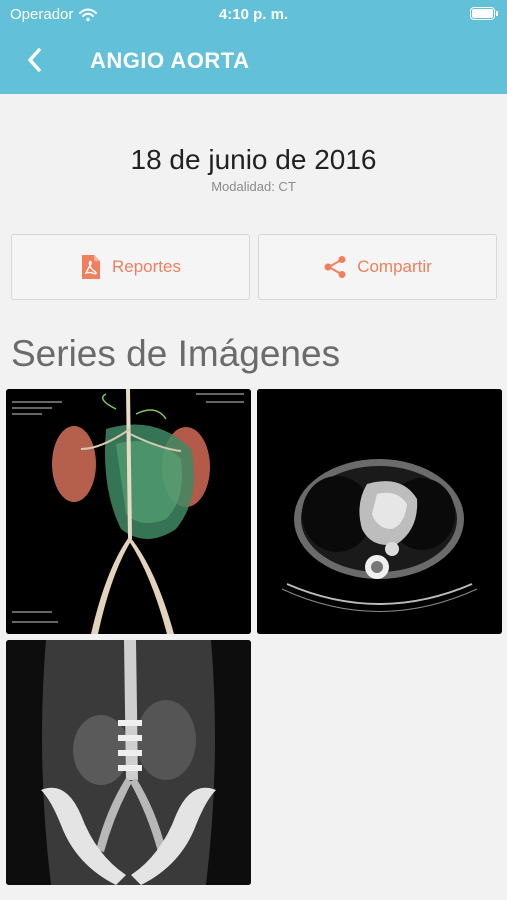 This screenshot has height=900, width=507. I want to click on compartir-button: Compartir, so click(377, 267).